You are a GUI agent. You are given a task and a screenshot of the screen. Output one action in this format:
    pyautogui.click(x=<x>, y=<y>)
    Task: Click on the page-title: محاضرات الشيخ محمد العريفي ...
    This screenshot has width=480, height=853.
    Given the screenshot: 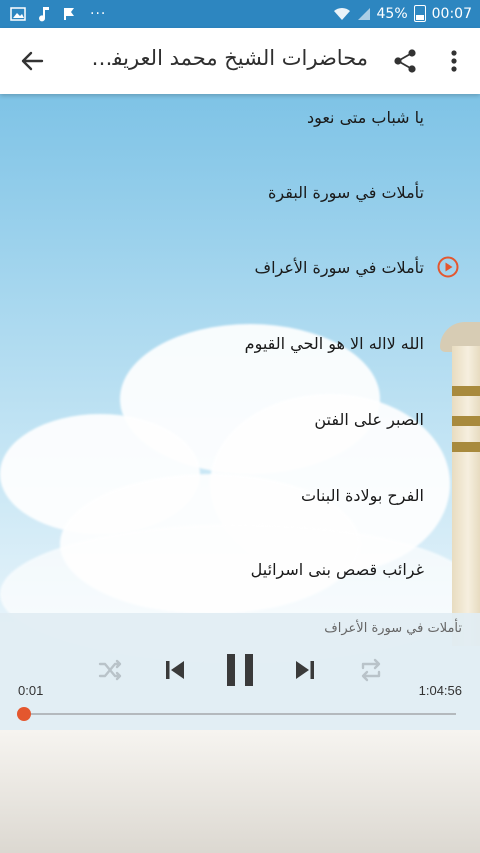 What is the action you would take?
    pyautogui.click(x=223, y=58)
    